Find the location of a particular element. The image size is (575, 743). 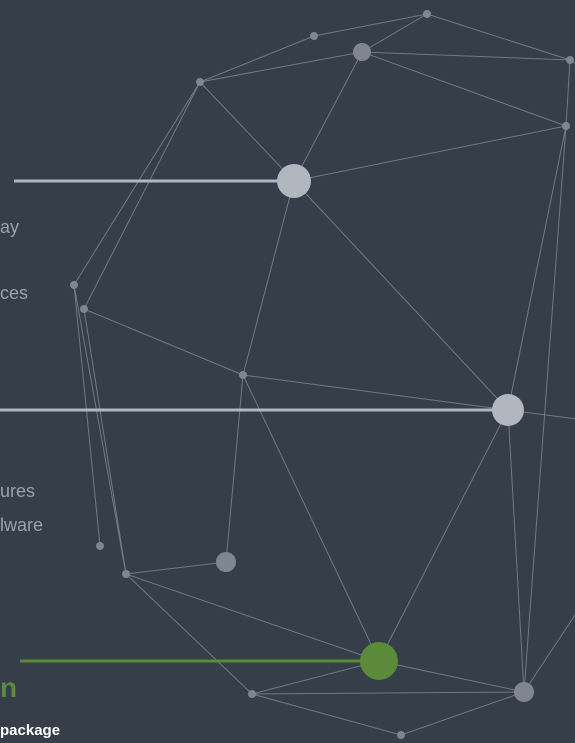

accent-node is located at coordinates (379, 661).